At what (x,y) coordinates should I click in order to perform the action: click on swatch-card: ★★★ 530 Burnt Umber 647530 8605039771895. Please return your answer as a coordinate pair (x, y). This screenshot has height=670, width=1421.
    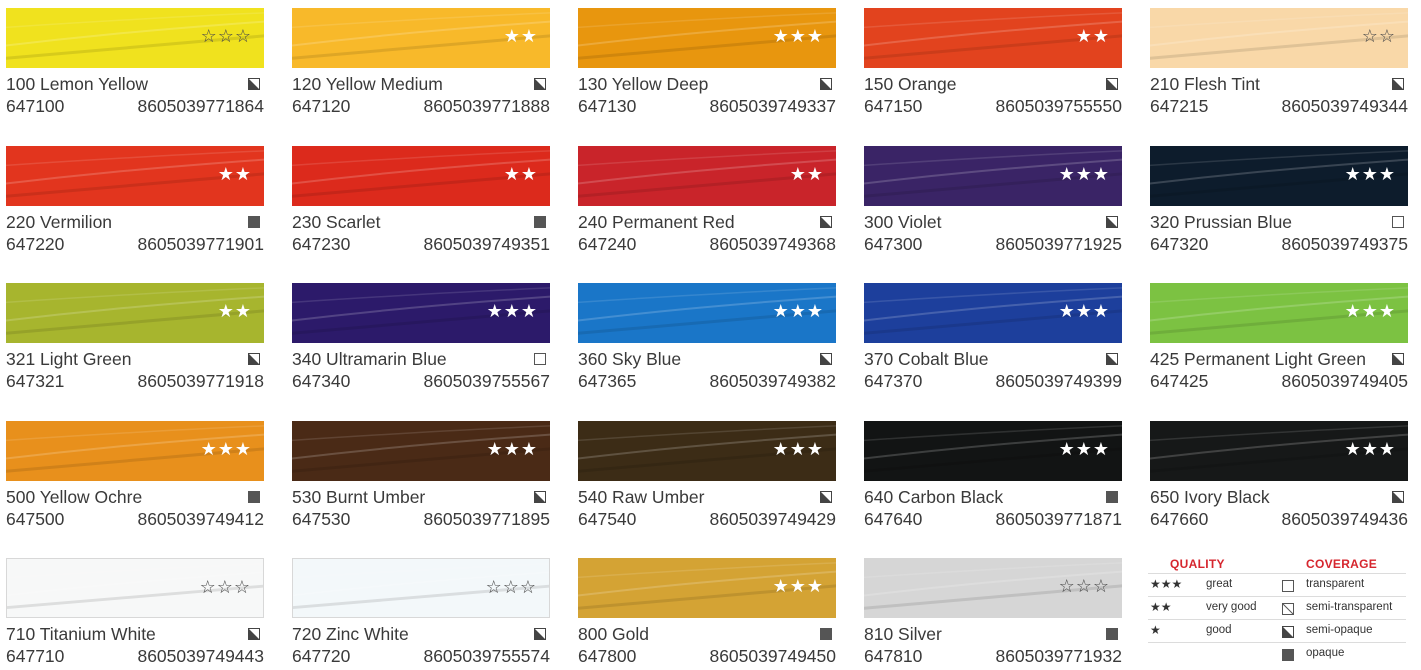
    Looking at the image, I should click on (421, 476).